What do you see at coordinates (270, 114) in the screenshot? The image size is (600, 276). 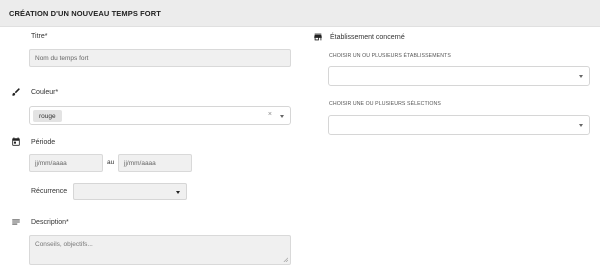 I see `clear-icon: ×` at bounding box center [270, 114].